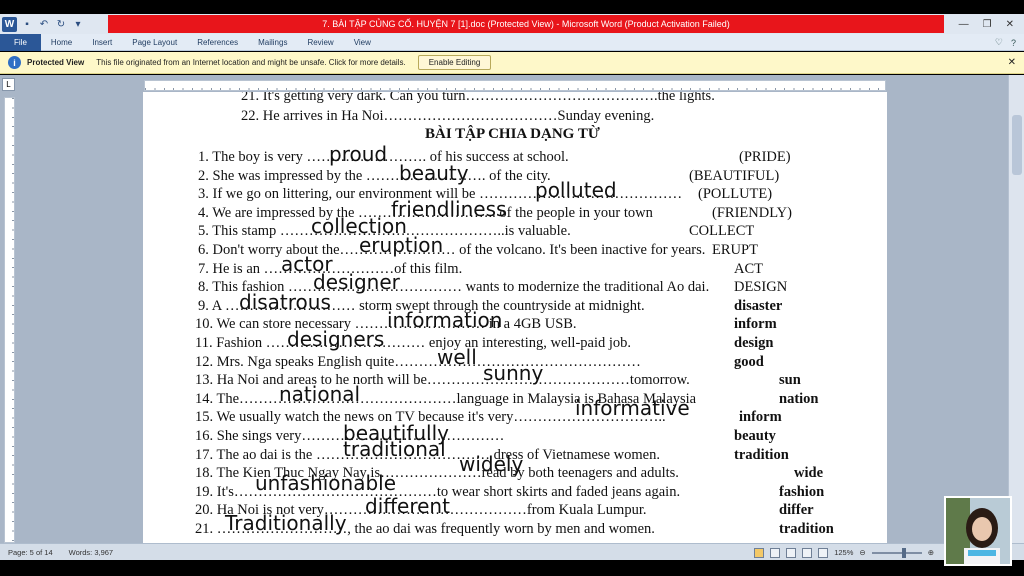 This screenshot has width=1024, height=576. I want to click on vertical-ruler, so click(9, 320).